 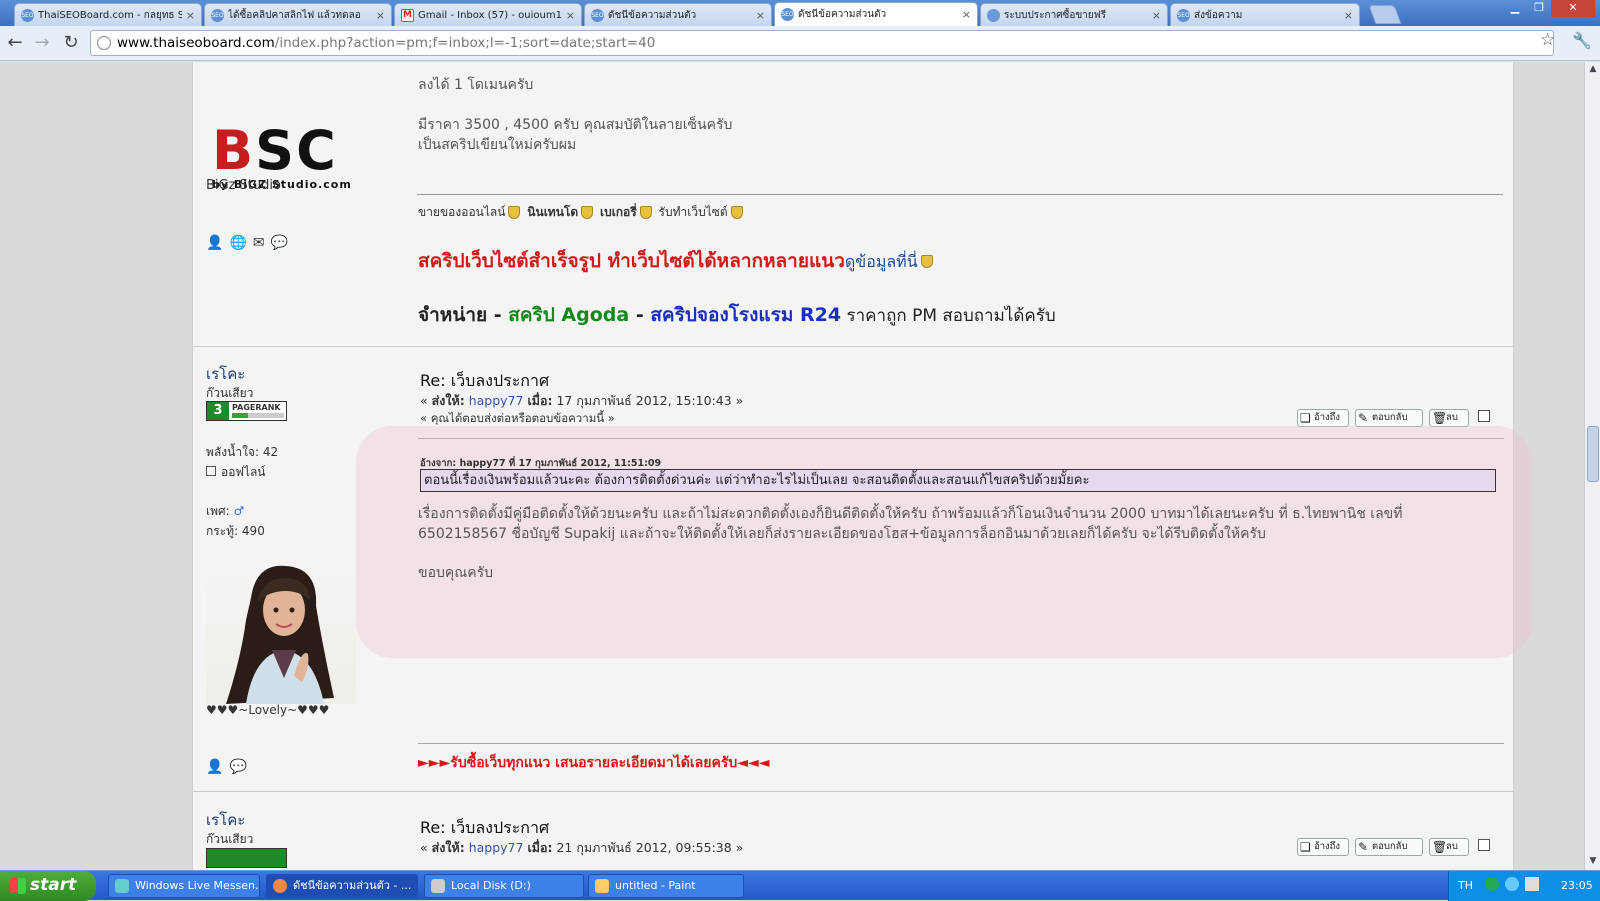 I want to click on post-text: ลงได้ 1 โดเมนครับ, so click(x=476, y=85).